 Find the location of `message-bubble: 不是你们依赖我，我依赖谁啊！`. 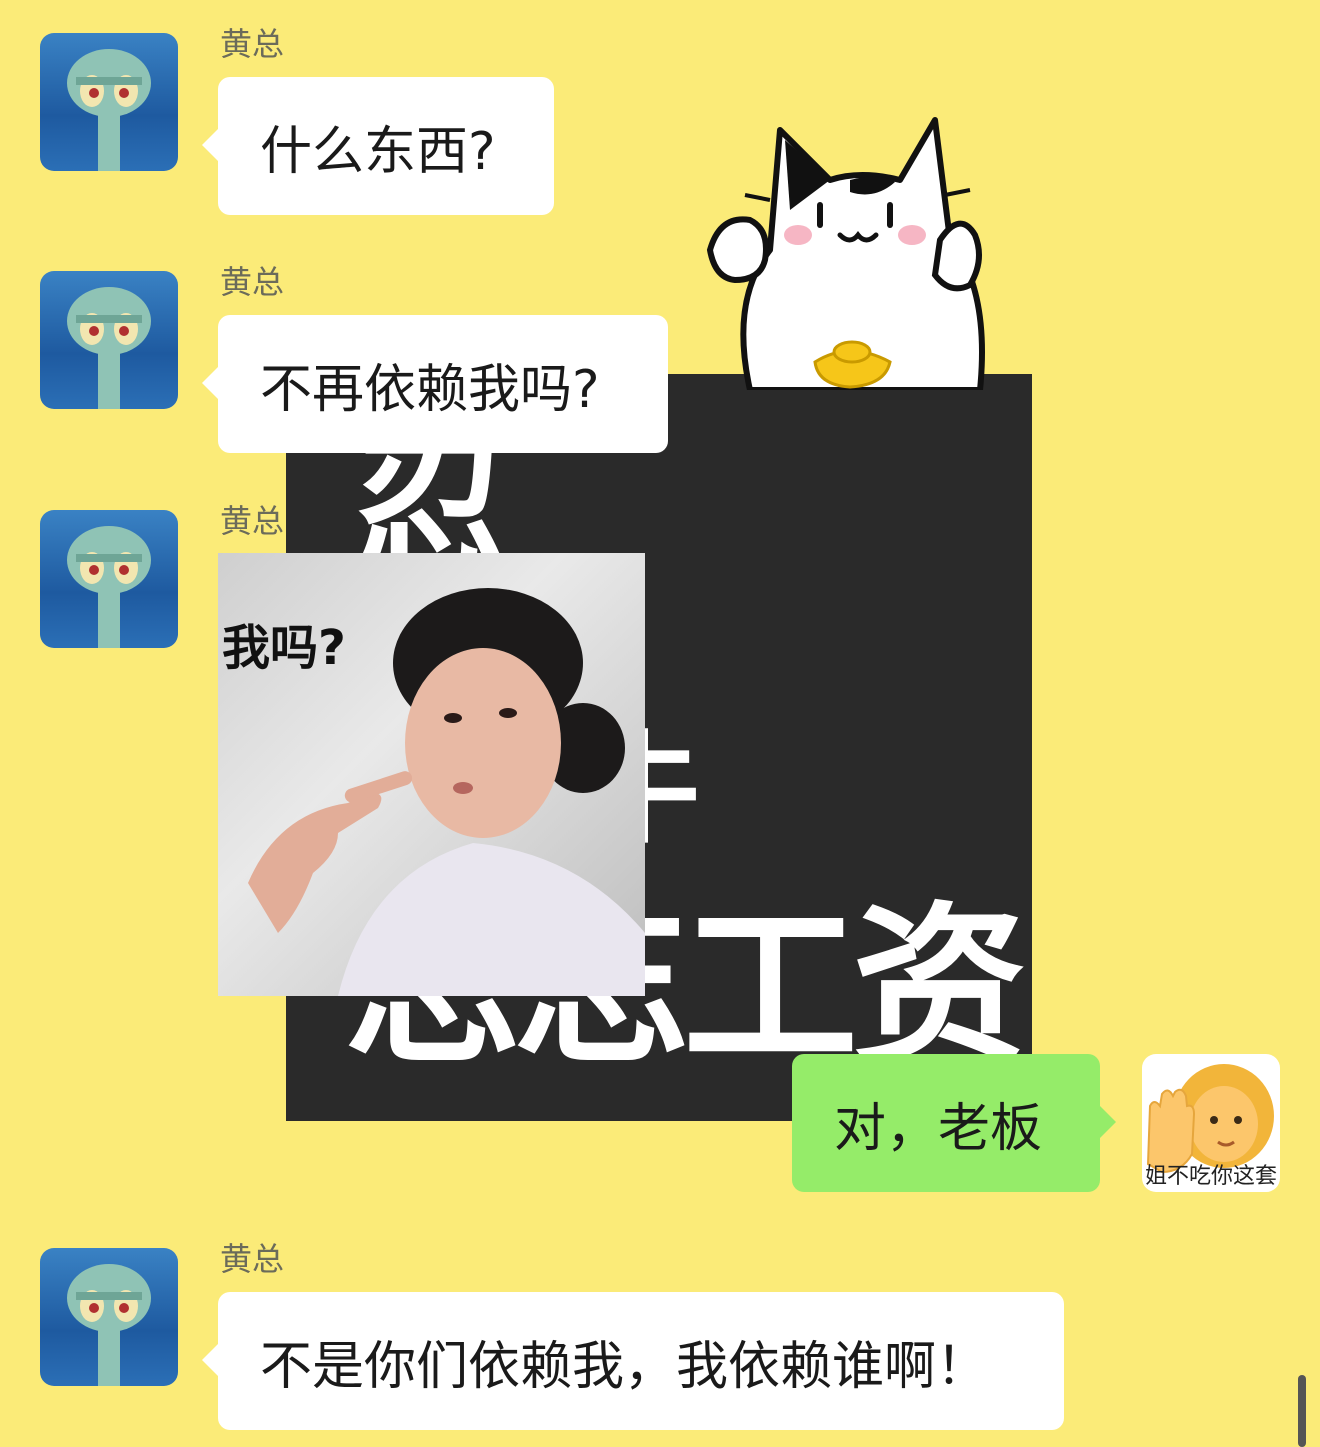

message-bubble: 不是你们依赖我，我依赖谁啊！ is located at coordinates (633, 1361).